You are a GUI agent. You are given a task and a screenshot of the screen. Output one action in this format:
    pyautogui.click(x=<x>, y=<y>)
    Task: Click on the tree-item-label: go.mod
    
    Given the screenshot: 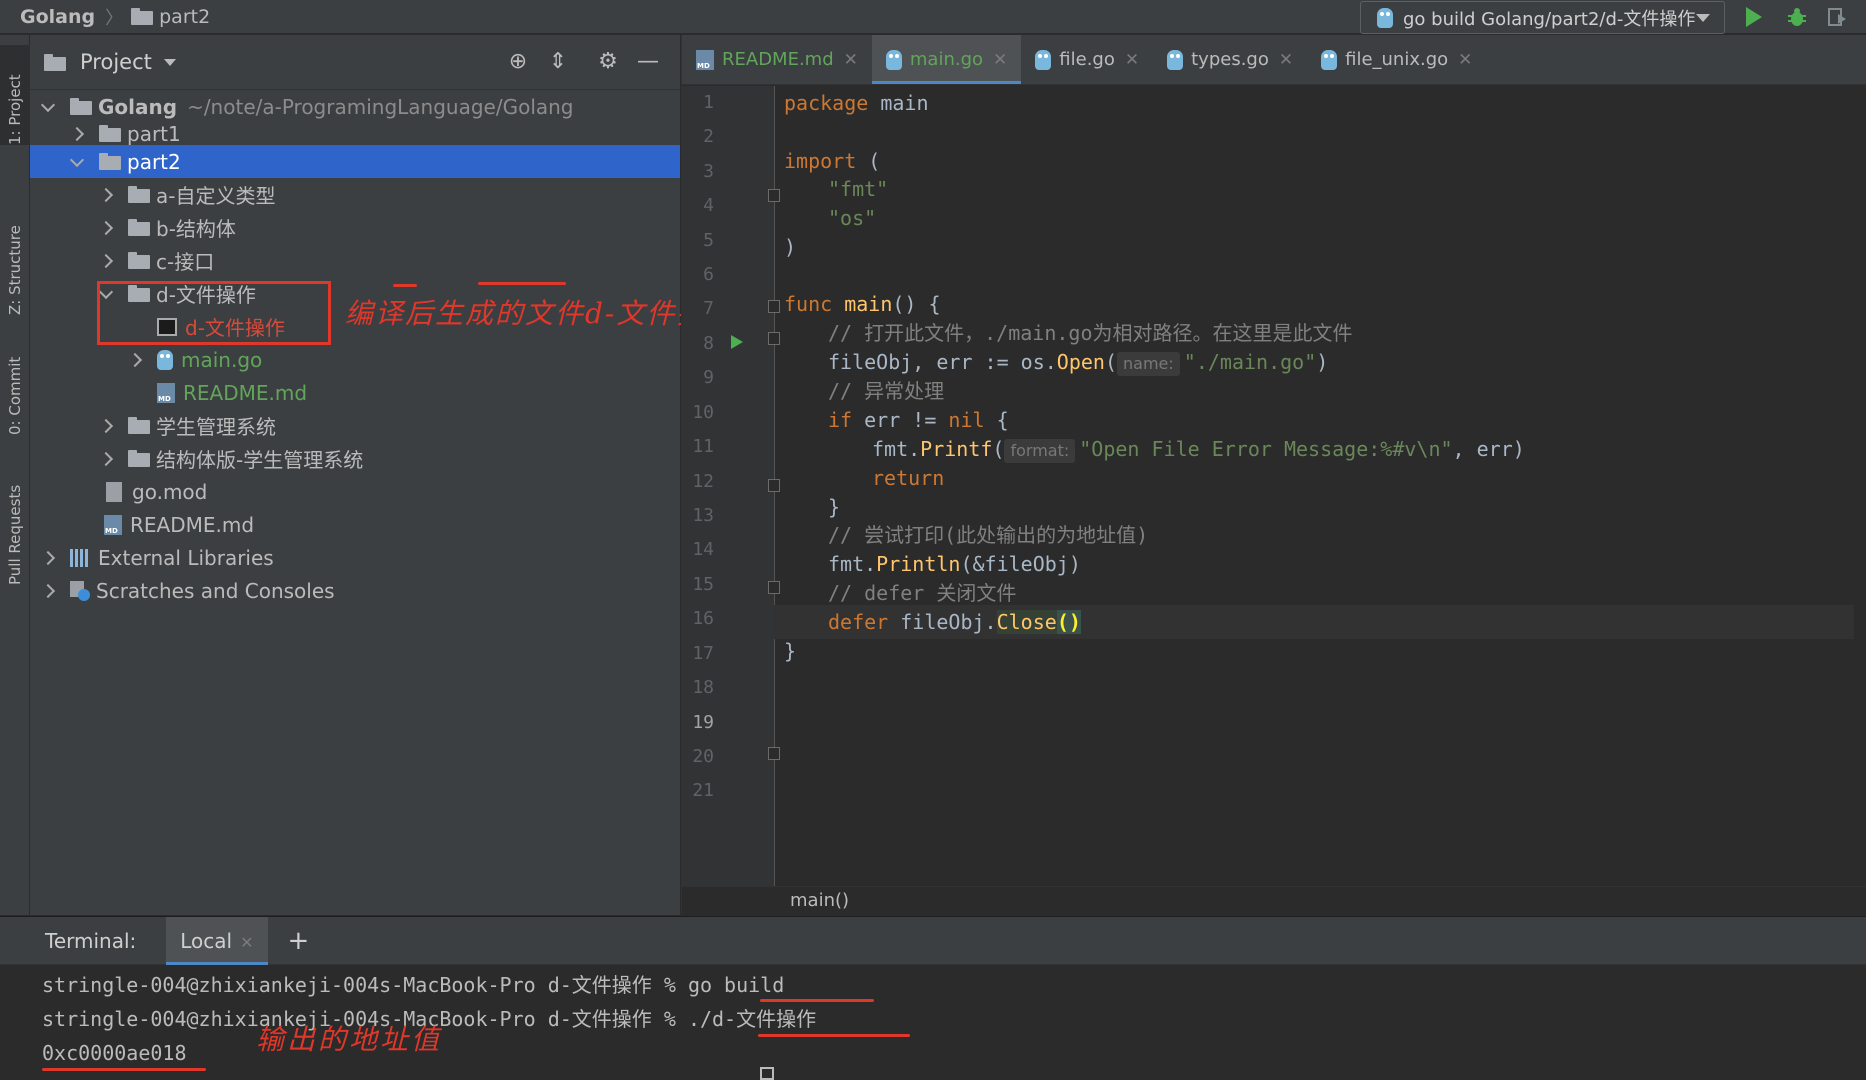 What is the action you would take?
    pyautogui.click(x=170, y=491)
    